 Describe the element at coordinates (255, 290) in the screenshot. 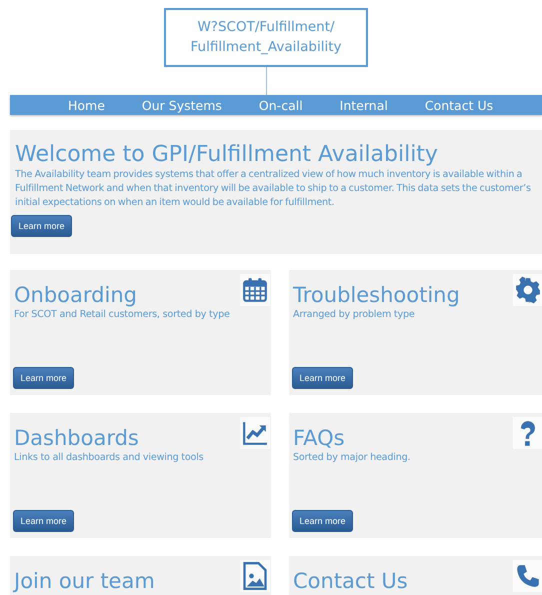

I see `calendar-icon` at that location.